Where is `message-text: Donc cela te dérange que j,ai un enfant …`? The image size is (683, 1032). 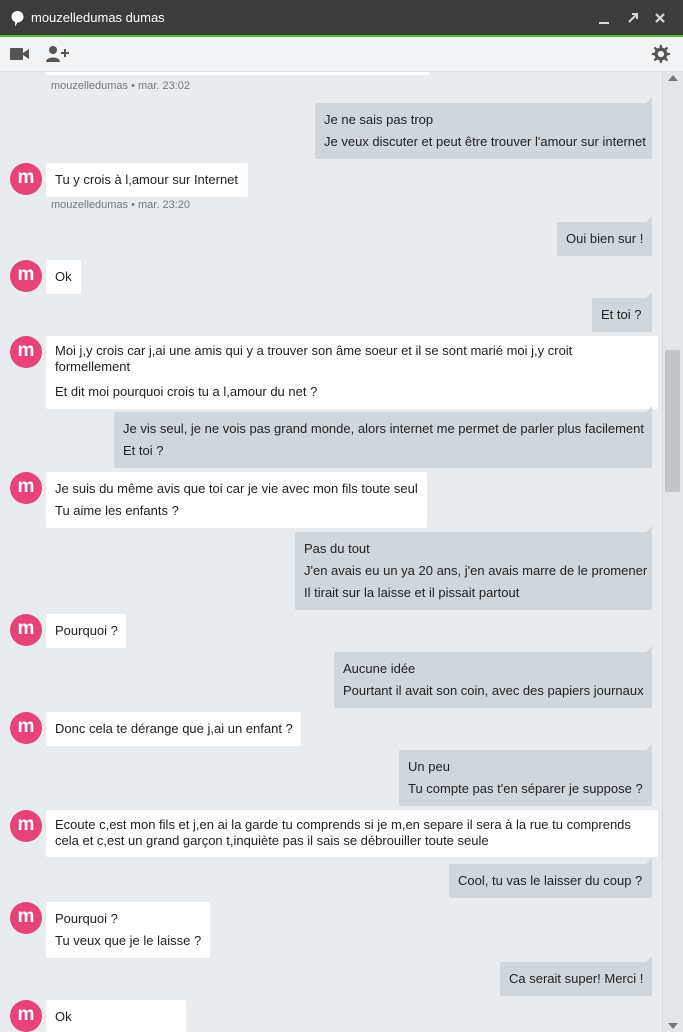
message-text: Donc cela te dérange que j,ai un enfant … is located at coordinates (174, 728).